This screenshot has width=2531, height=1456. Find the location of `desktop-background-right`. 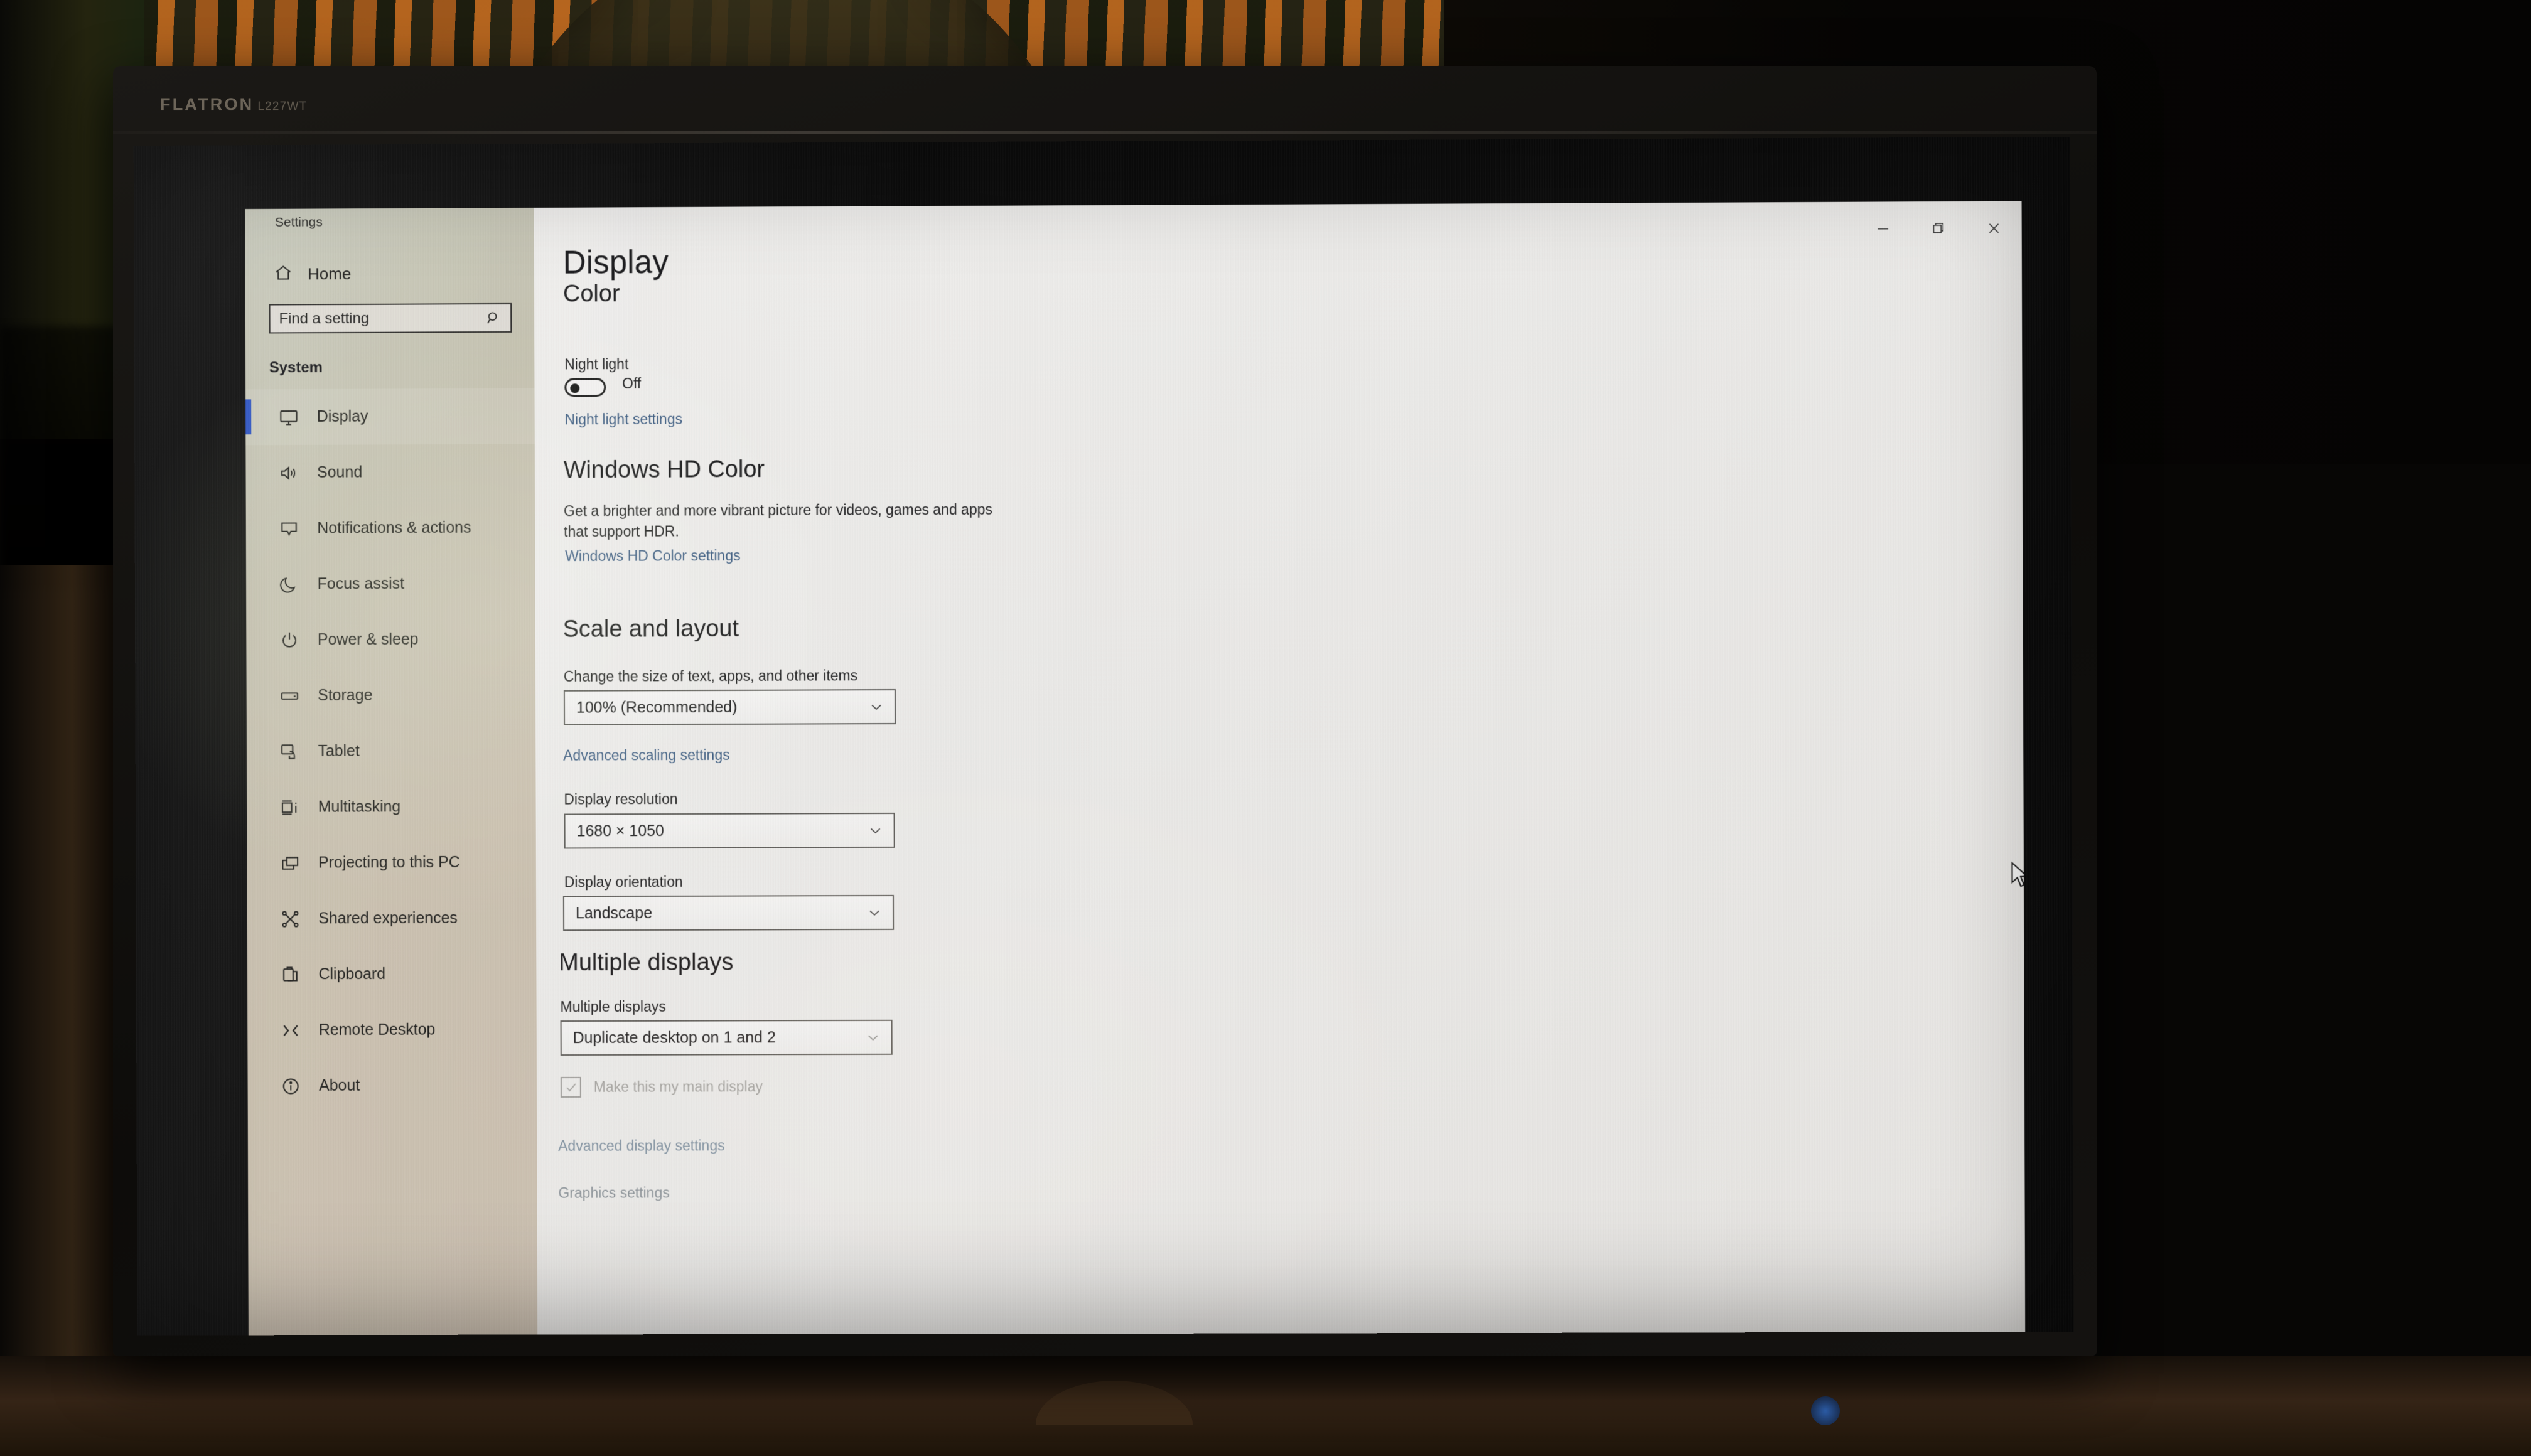

desktop-background-right is located at coordinates (2047, 736).